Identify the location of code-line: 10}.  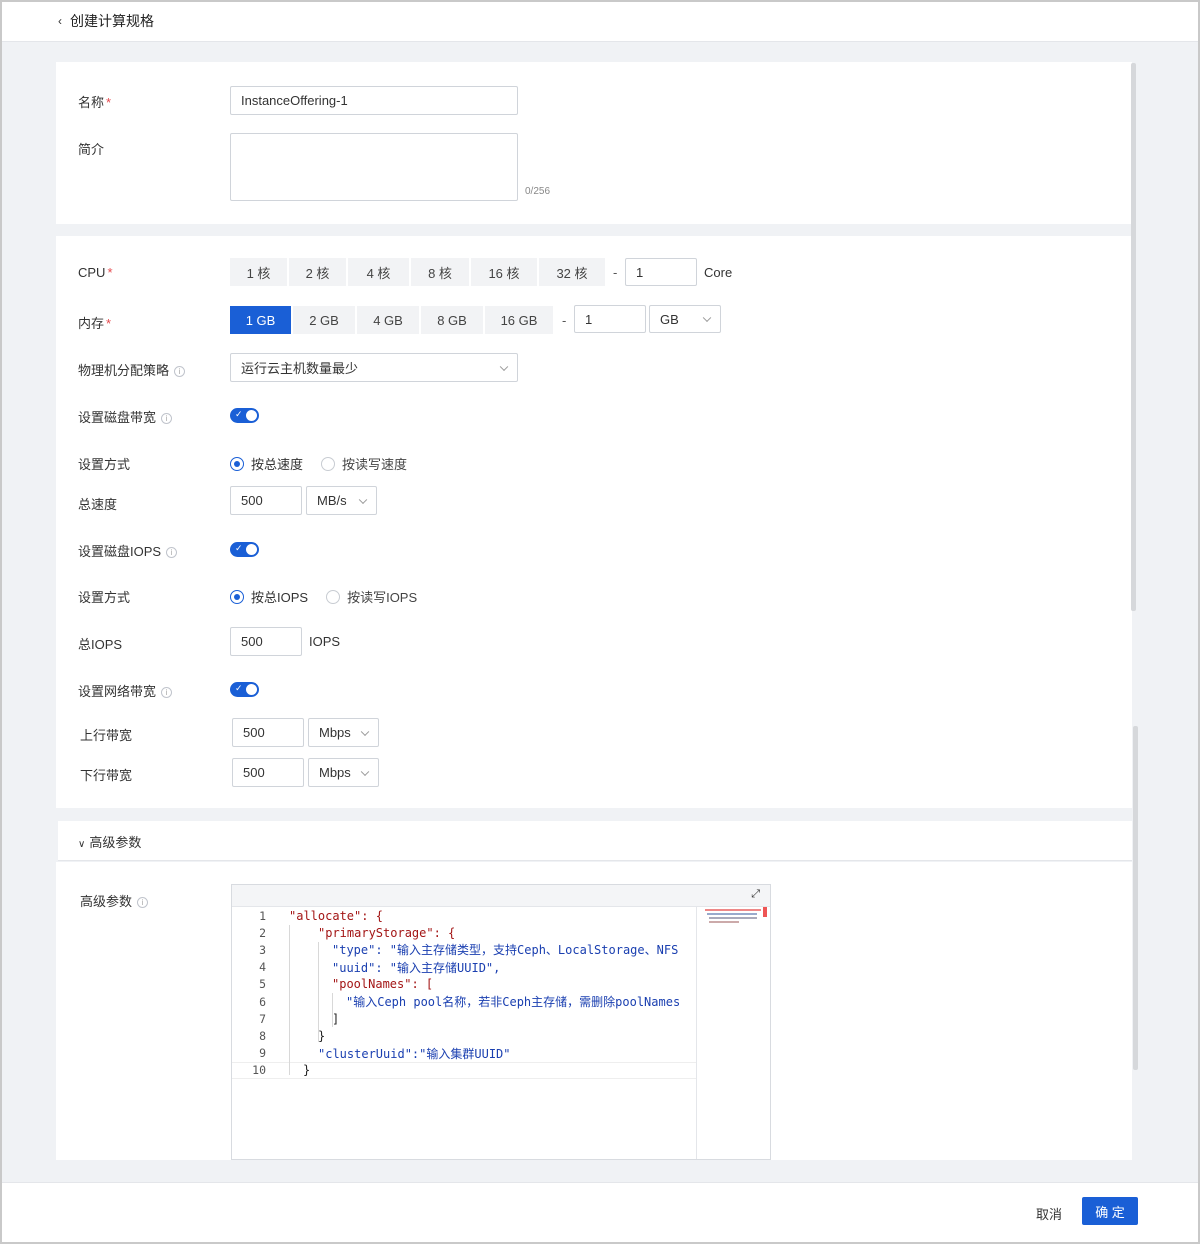
(464, 1070).